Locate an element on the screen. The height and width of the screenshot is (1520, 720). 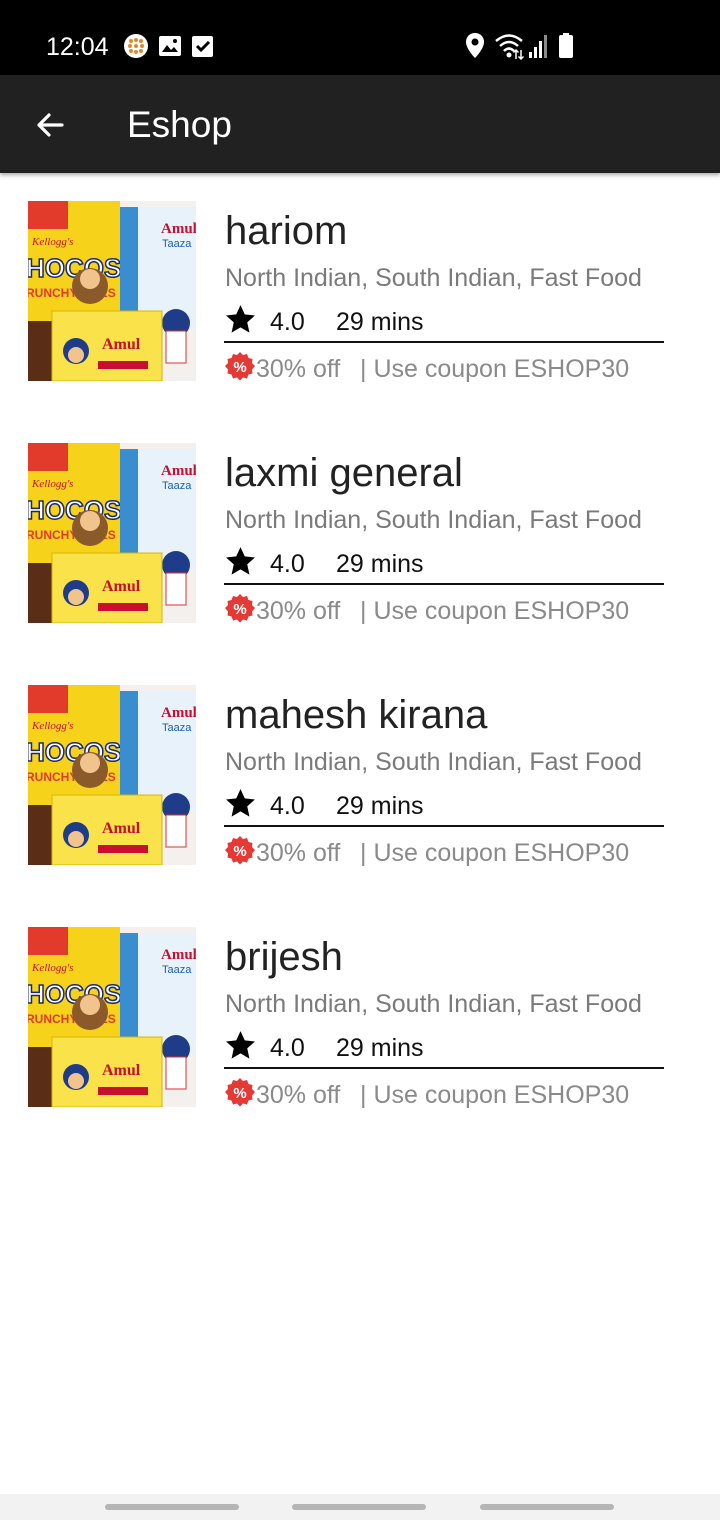
image-icon is located at coordinates (170, 46).